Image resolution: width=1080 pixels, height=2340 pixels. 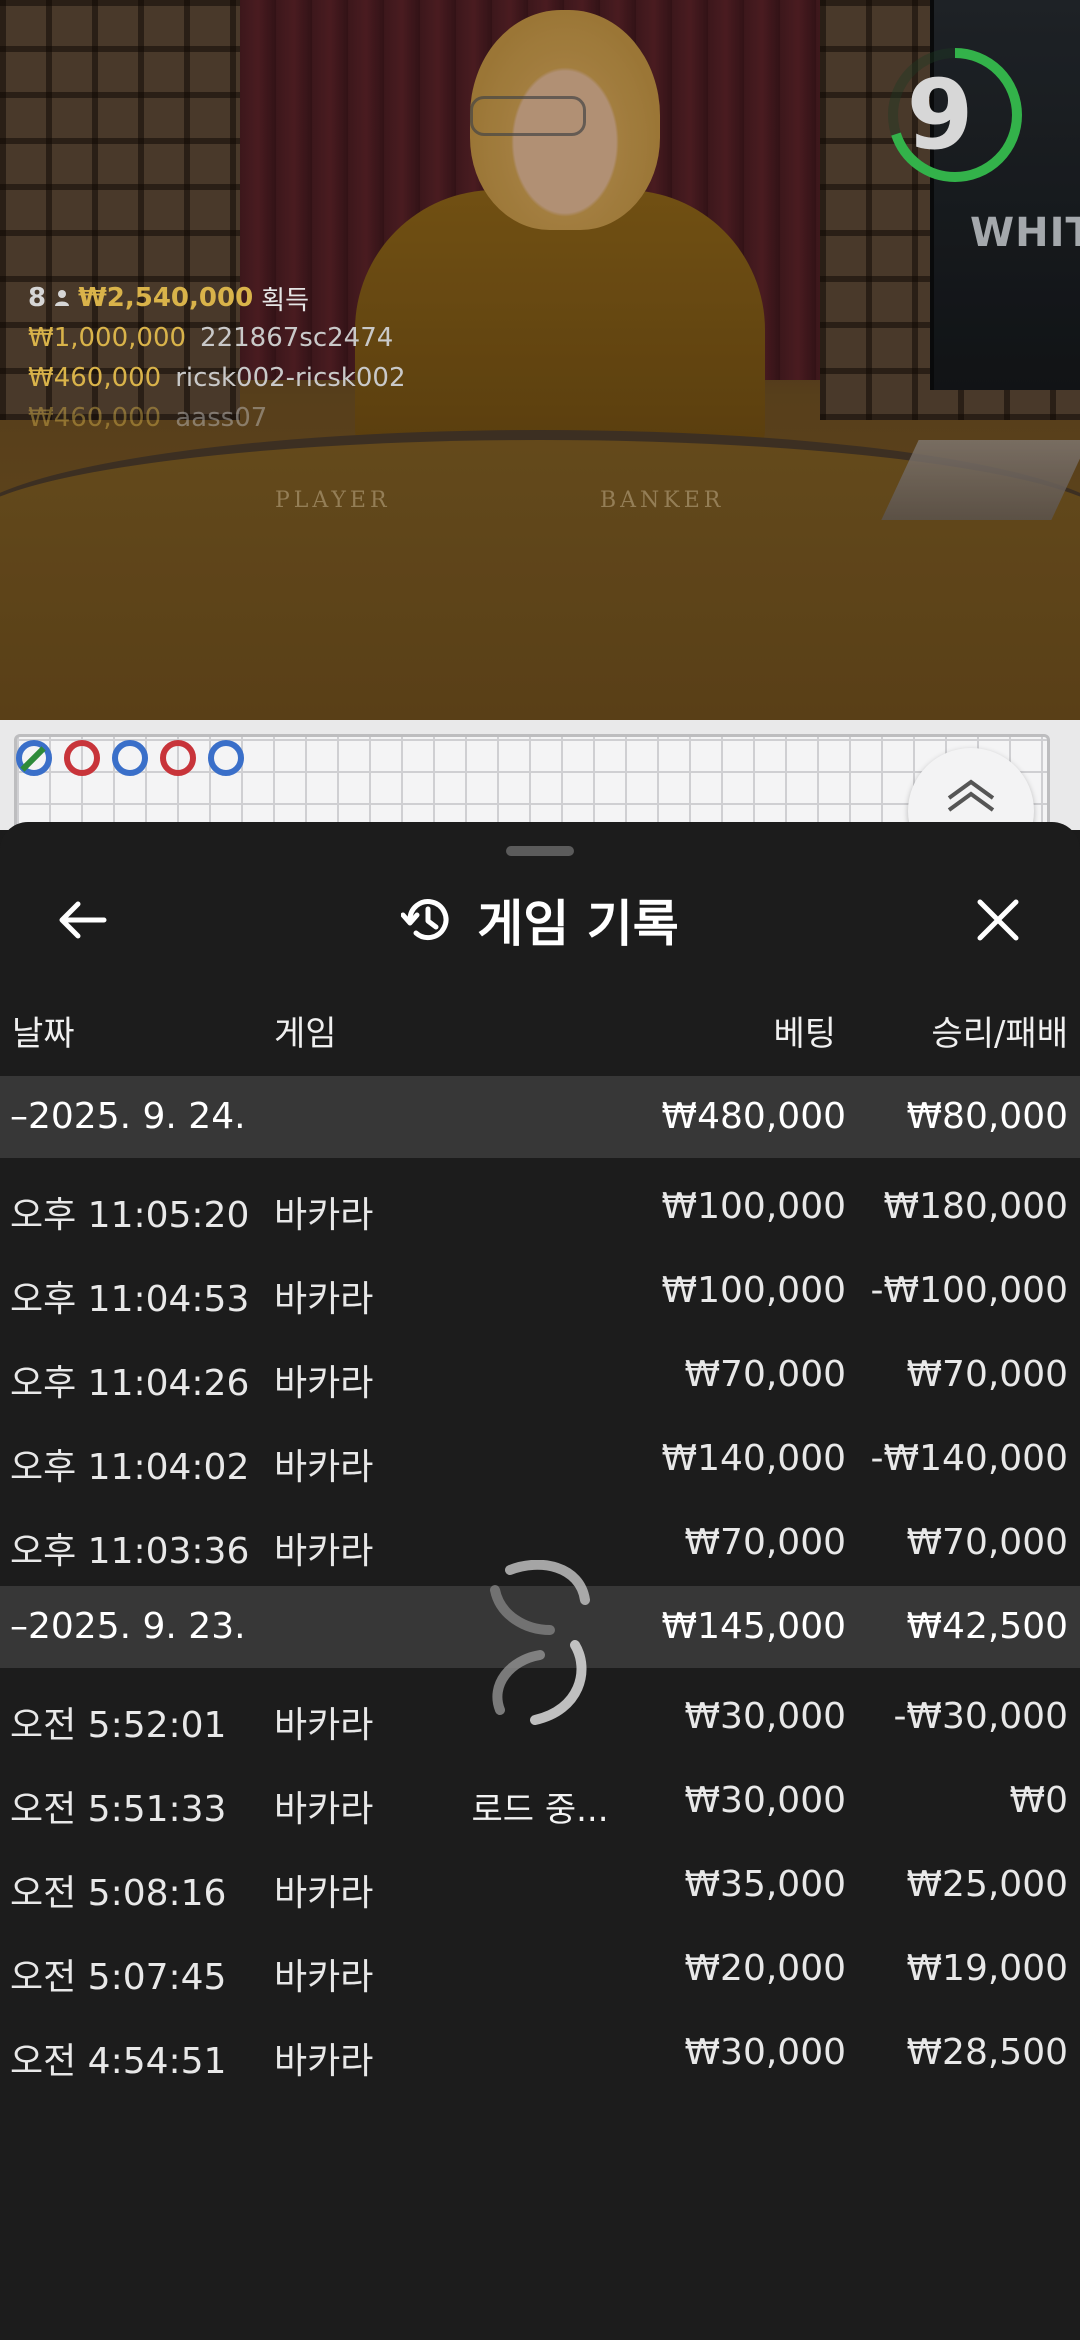 I want to click on winner-row: ₩460,000 aass07, so click(x=217, y=418).